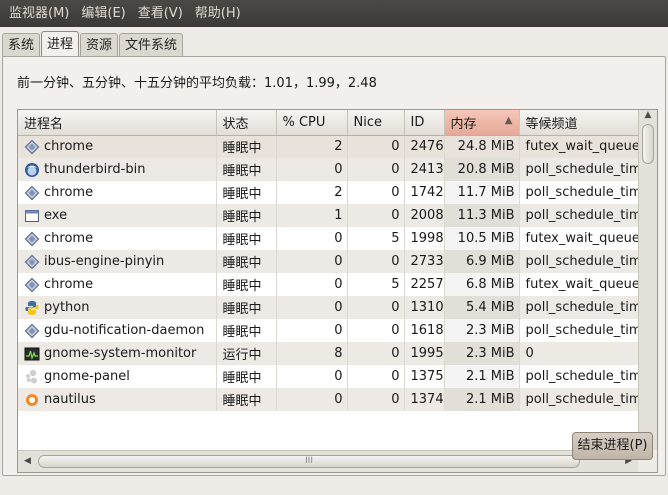 Image resolution: width=668 pixels, height=495 pixels. Describe the element at coordinates (648, 117) in the screenshot. I see `scroll-up-arrow-icon: ▲` at that location.